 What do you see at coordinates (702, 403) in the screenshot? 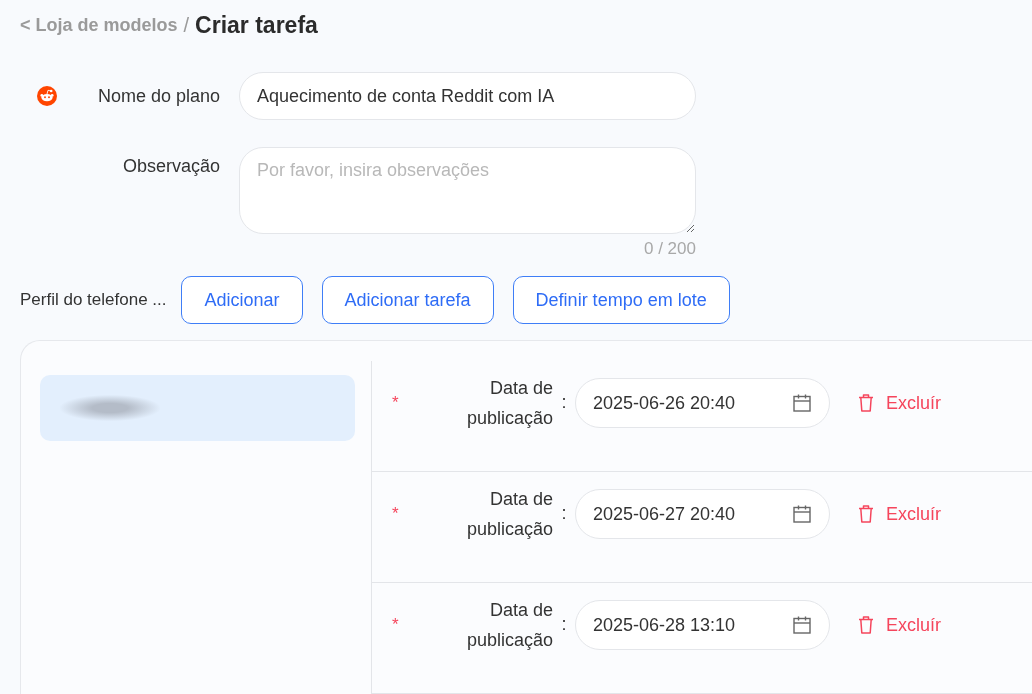
I see `date-time-field: 2025-06-26 20:40` at bounding box center [702, 403].